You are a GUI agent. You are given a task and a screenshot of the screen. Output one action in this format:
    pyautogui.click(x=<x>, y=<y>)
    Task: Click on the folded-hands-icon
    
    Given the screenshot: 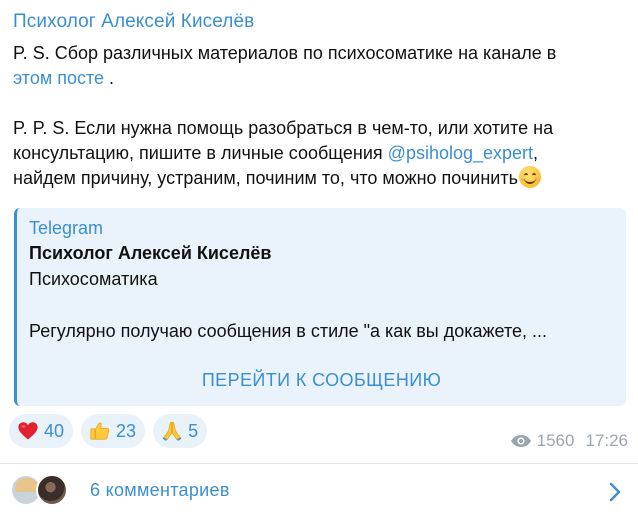 What is the action you would take?
    pyautogui.click(x=172, y=431)
    